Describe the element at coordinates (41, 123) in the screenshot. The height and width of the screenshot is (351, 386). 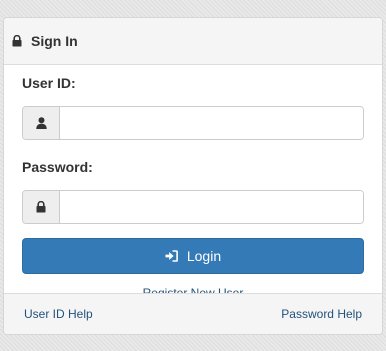
I see `user-icon` at that location.